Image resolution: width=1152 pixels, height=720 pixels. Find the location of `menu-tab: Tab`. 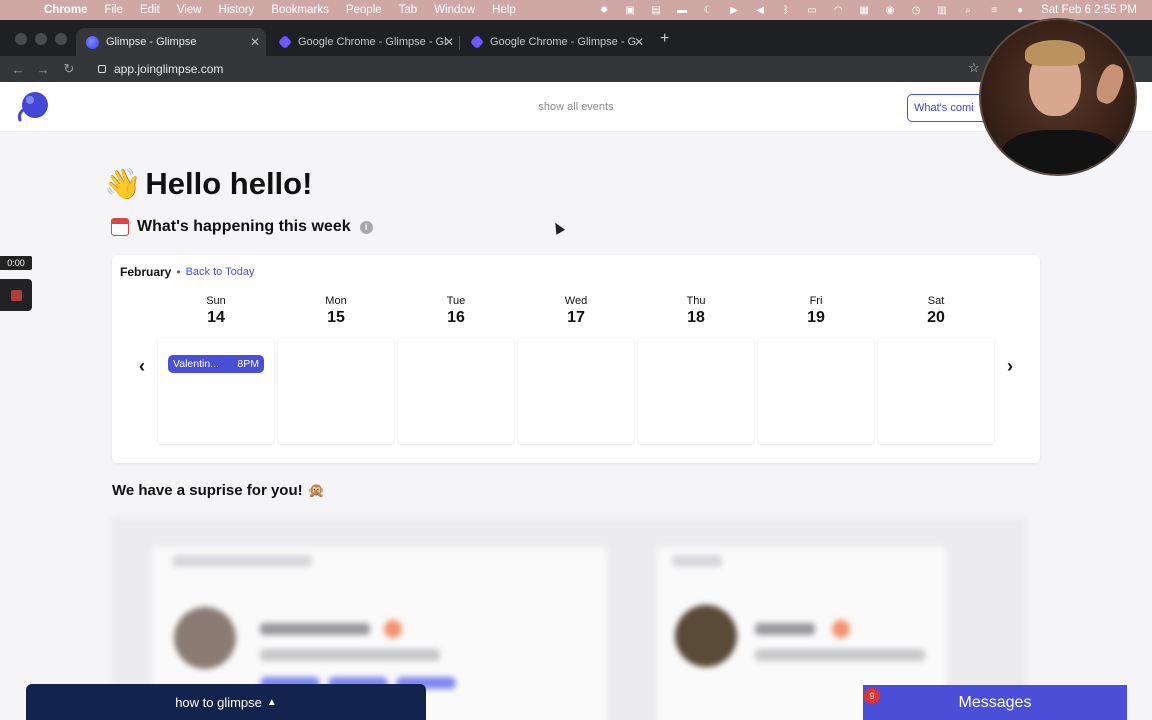

menu-tab: Tab is located at coordinates (408, 10).